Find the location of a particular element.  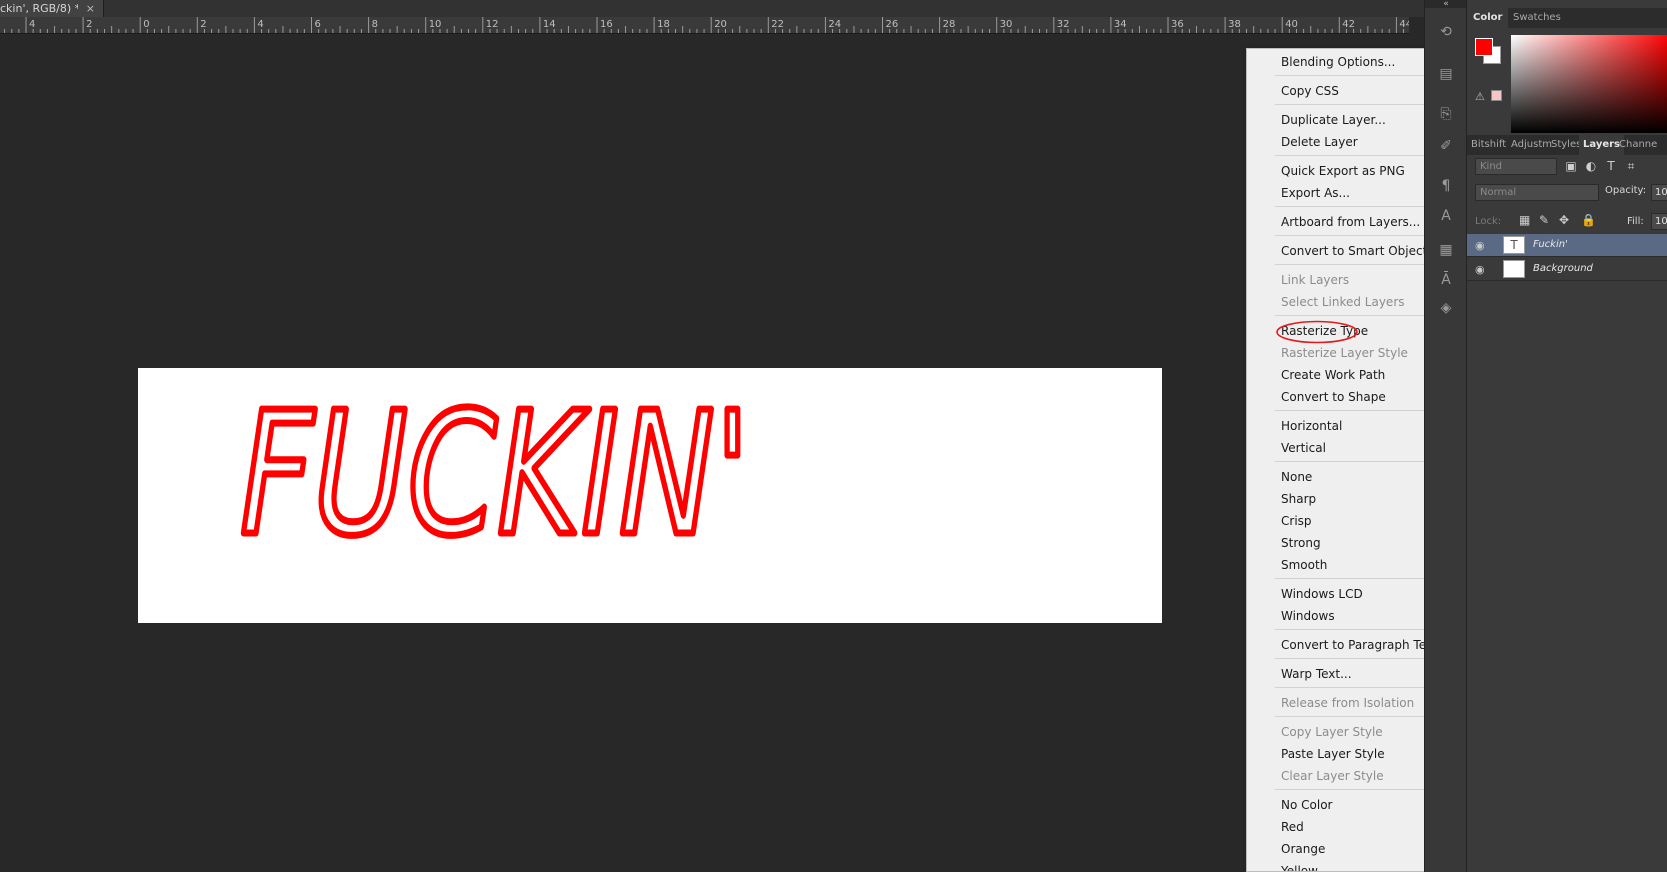

opacity-input: 100 is located at coordinates (1659, 192).